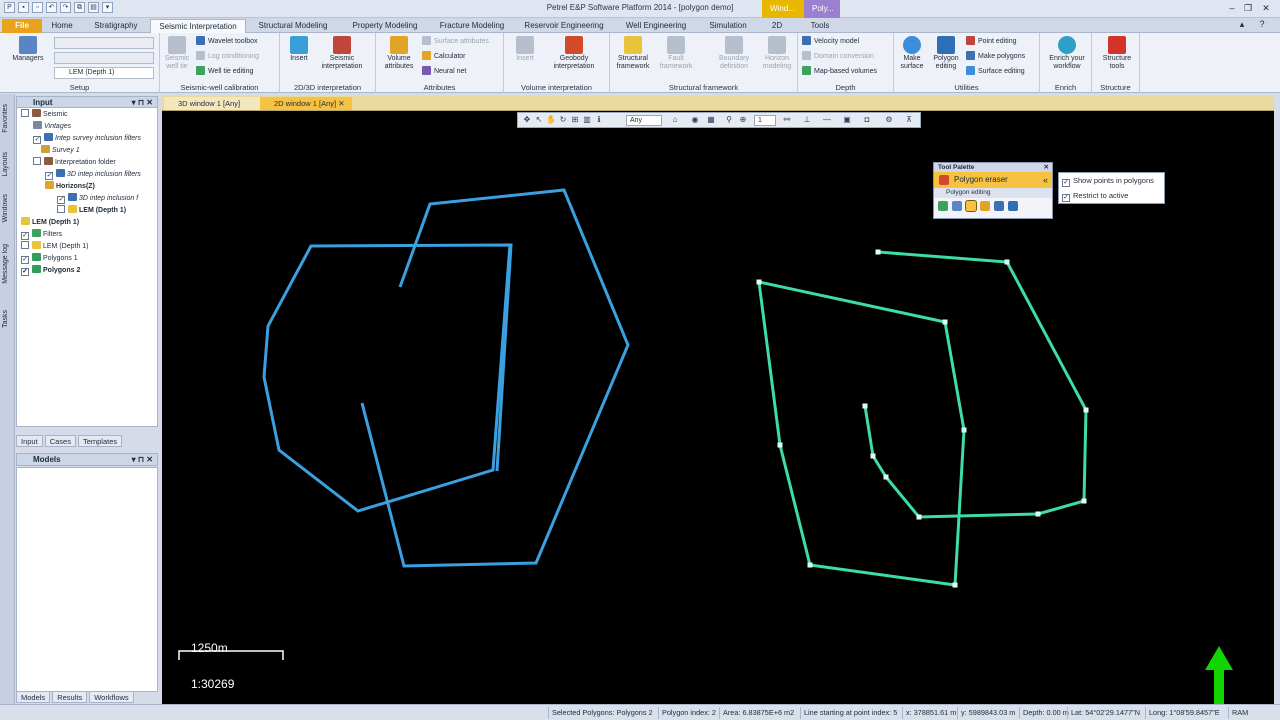 This screenshot has width=1280, height=720. Describe the element at coordinates (212, 103) in the screenshot. I see `tab-3d-window: 3D window 1 [Any]` at that location.